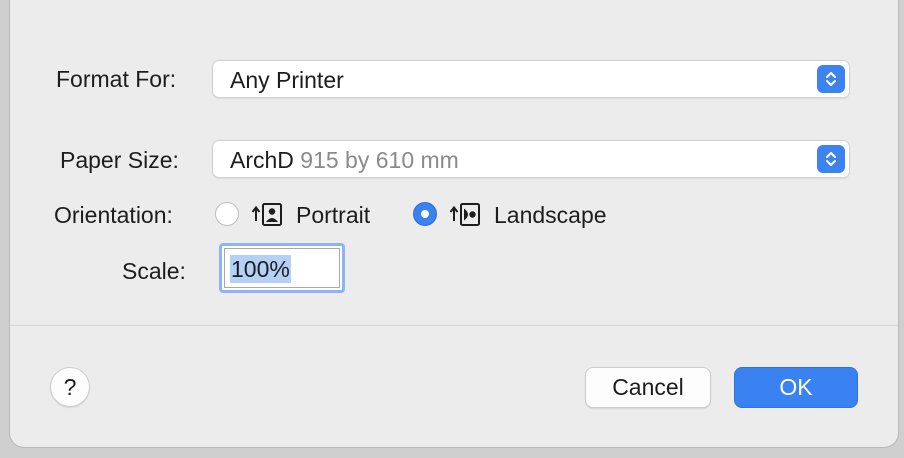 This screenshot has height=458, width=904. I want to click on landscape-radio, so click(425, 214).